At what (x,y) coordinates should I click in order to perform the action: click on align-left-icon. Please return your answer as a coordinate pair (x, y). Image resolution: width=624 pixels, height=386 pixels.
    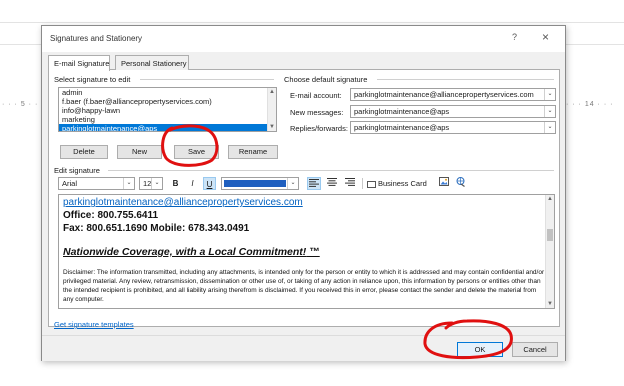
    Looking at the image, I should click on (314, 183).